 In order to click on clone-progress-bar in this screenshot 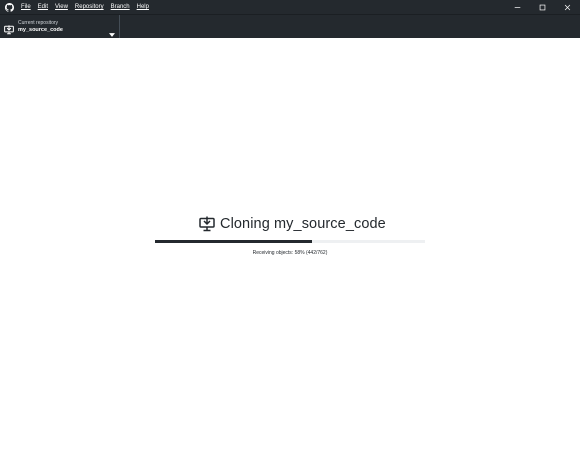, I will do `click(290, 241)`.